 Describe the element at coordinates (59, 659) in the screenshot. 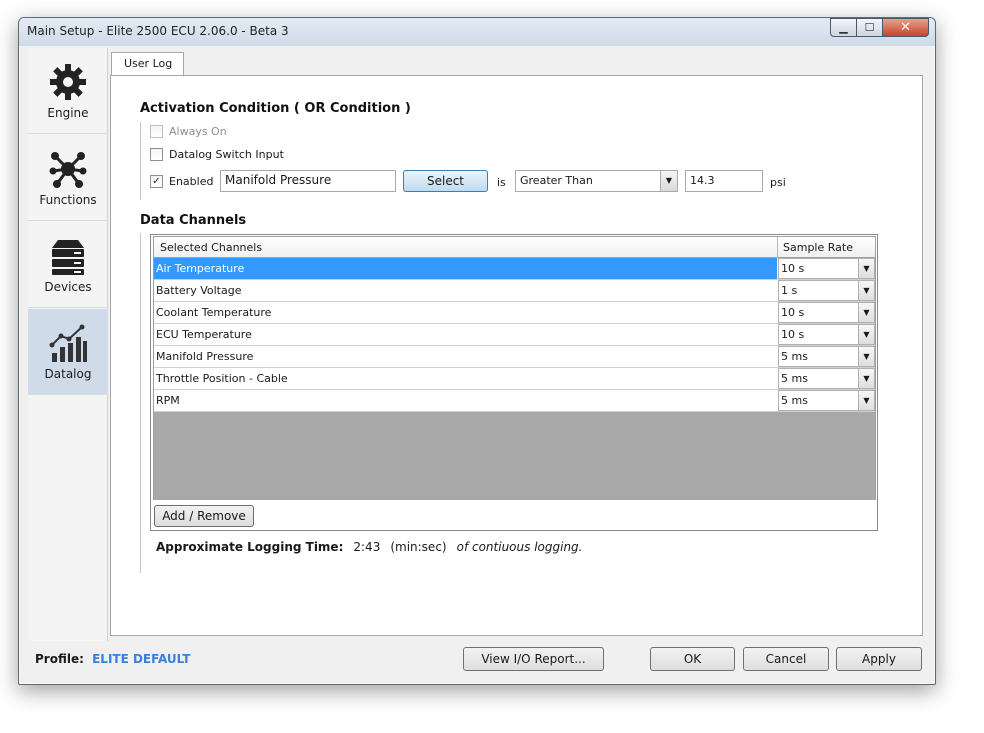

I see `profile-label: Profile:` at that location.